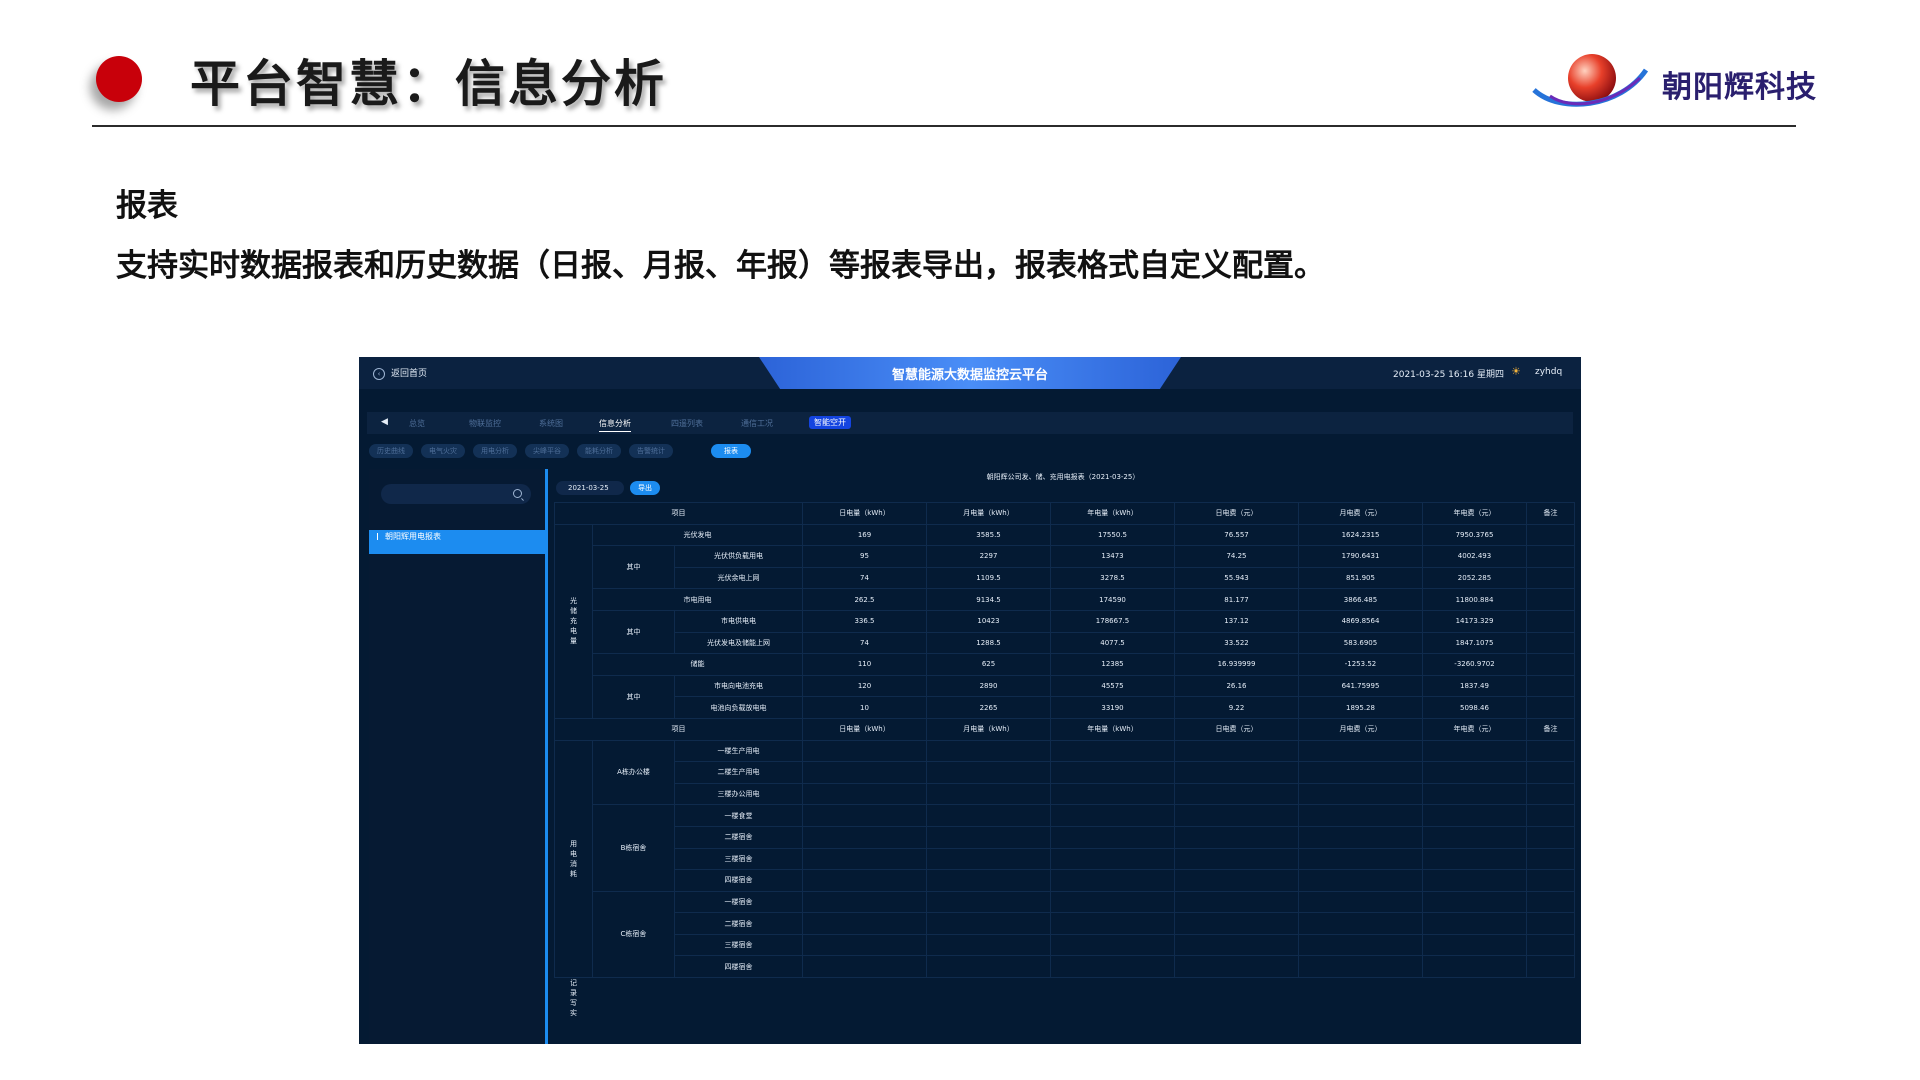 This screenshot has height=1080, width=1920. Describe the element at coordinates (417, 423) in the screenshot. I see `nav-item-overview: 总览` at that location.